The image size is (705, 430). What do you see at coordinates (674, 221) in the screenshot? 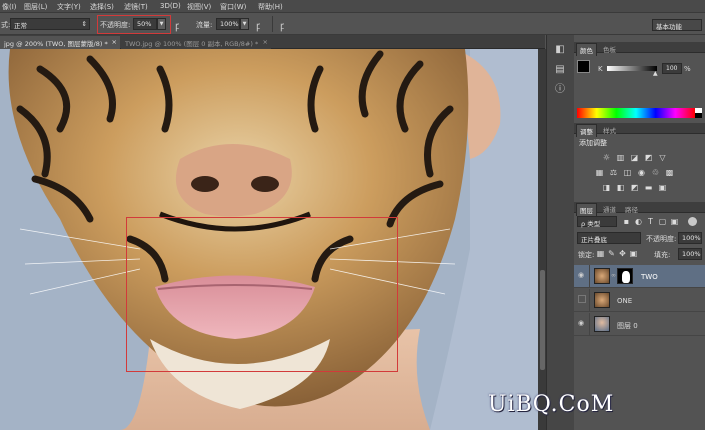
I see `filter-smart-icon: ▣` at bounding box center [674, 221].